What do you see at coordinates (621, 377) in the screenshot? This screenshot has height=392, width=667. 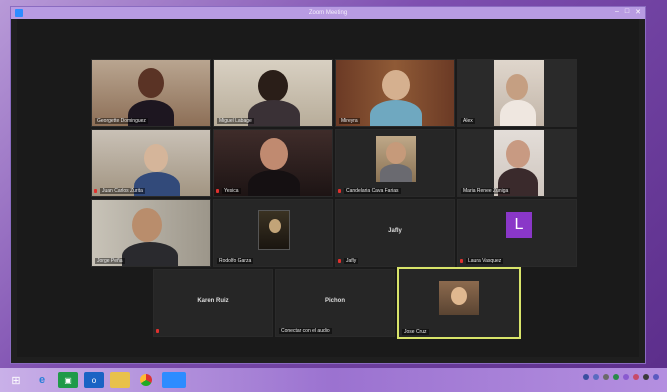 I see `system-tray` at bounding box center [621, 377].